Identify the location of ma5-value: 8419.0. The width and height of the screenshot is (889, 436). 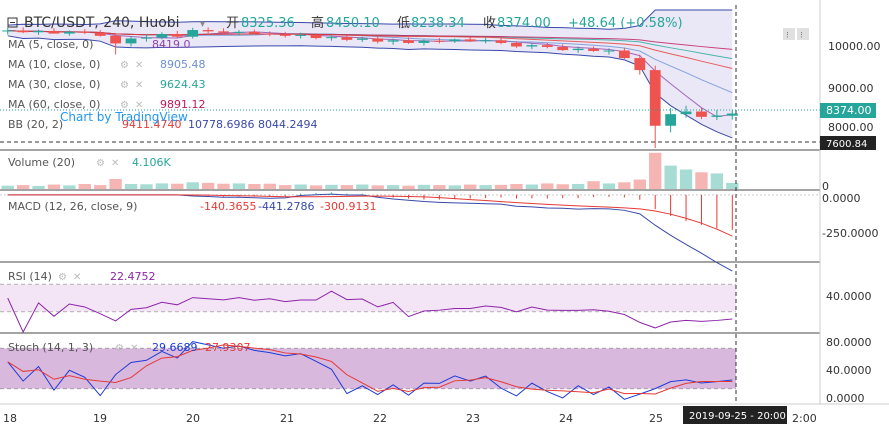
(171, 44).